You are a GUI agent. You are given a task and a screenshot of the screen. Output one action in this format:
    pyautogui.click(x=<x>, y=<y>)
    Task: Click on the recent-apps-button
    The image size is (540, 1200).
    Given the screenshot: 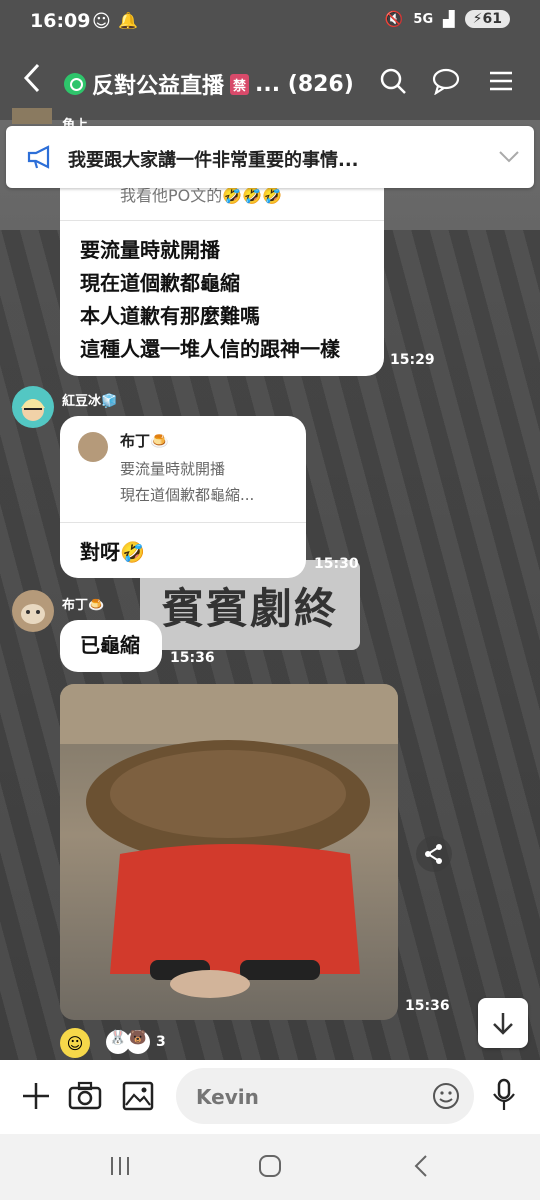 What is the action you would take?
    pyautogui.click(x=120, y=1168)
    